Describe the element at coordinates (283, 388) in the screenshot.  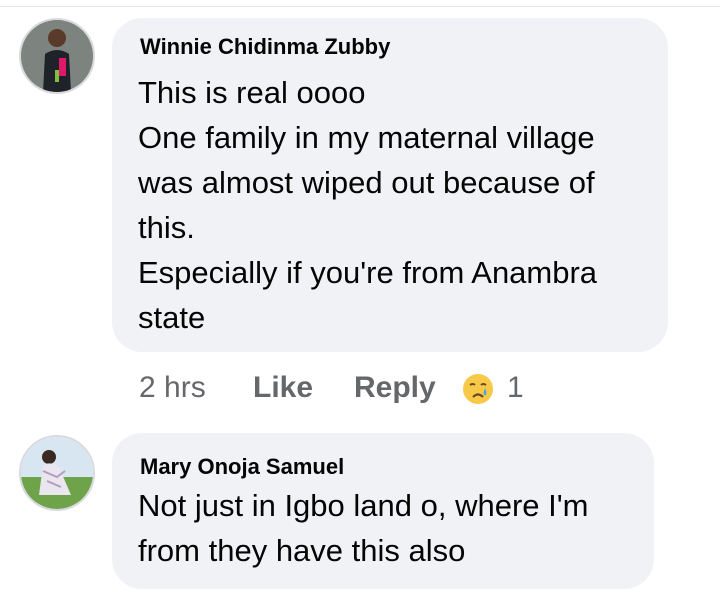
I see `like-button: Like` at that location.